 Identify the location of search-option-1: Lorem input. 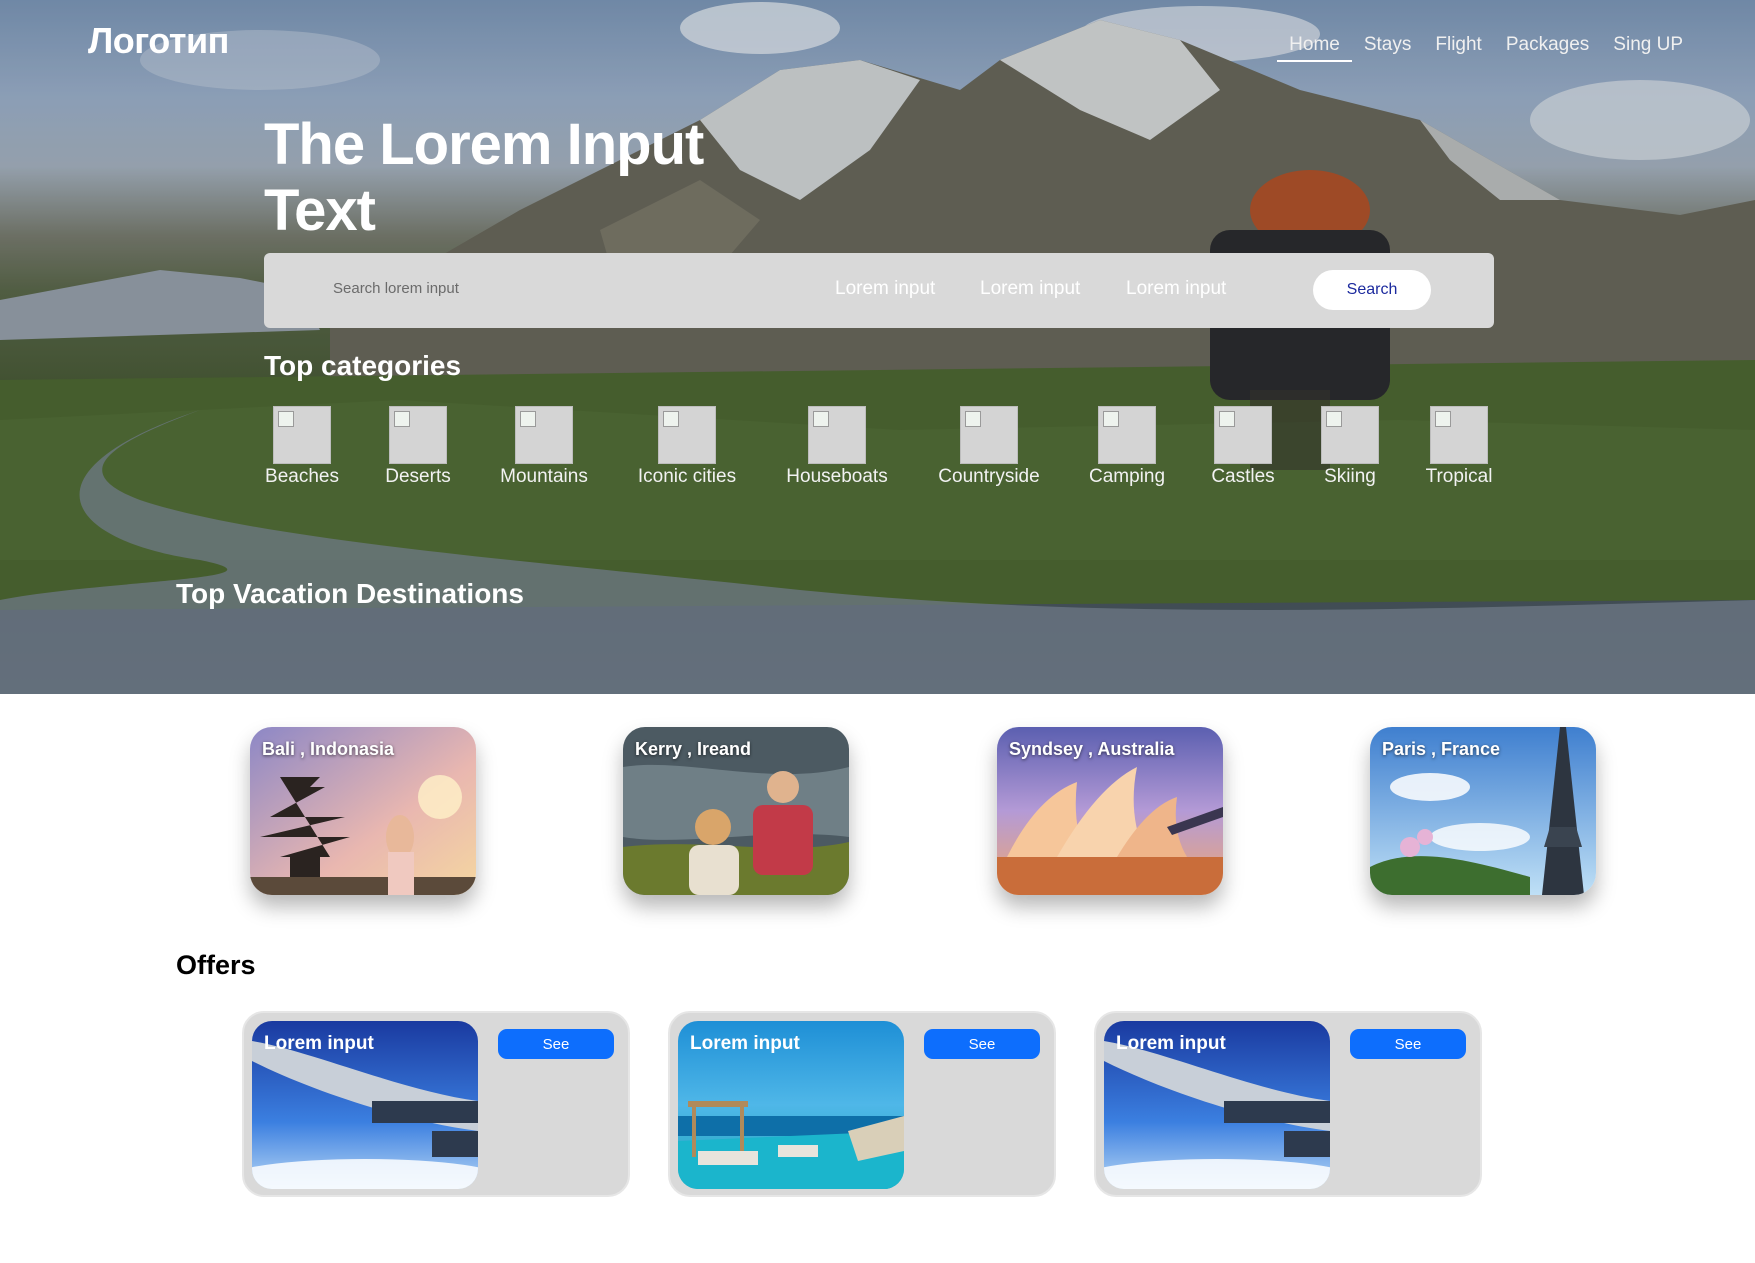
(885, 289).